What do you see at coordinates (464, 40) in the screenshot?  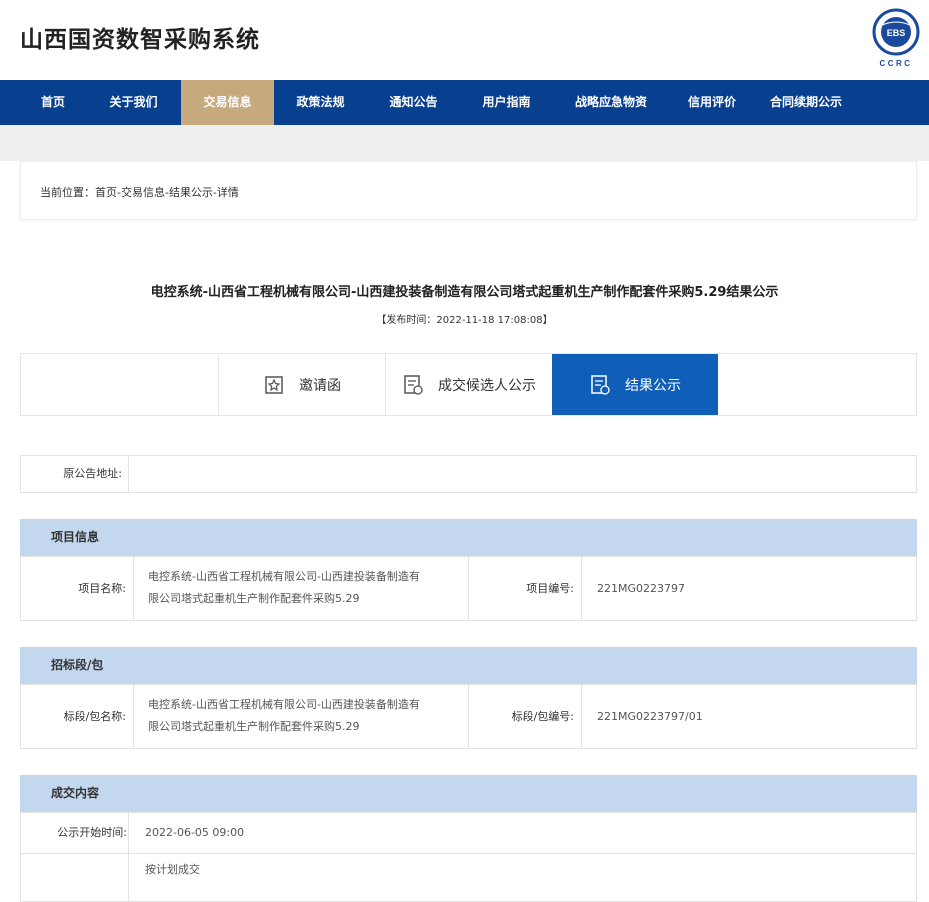 I see `site-header: 山西国资数智采购系统 EBS CCRC` at bounding box center [464, 40].